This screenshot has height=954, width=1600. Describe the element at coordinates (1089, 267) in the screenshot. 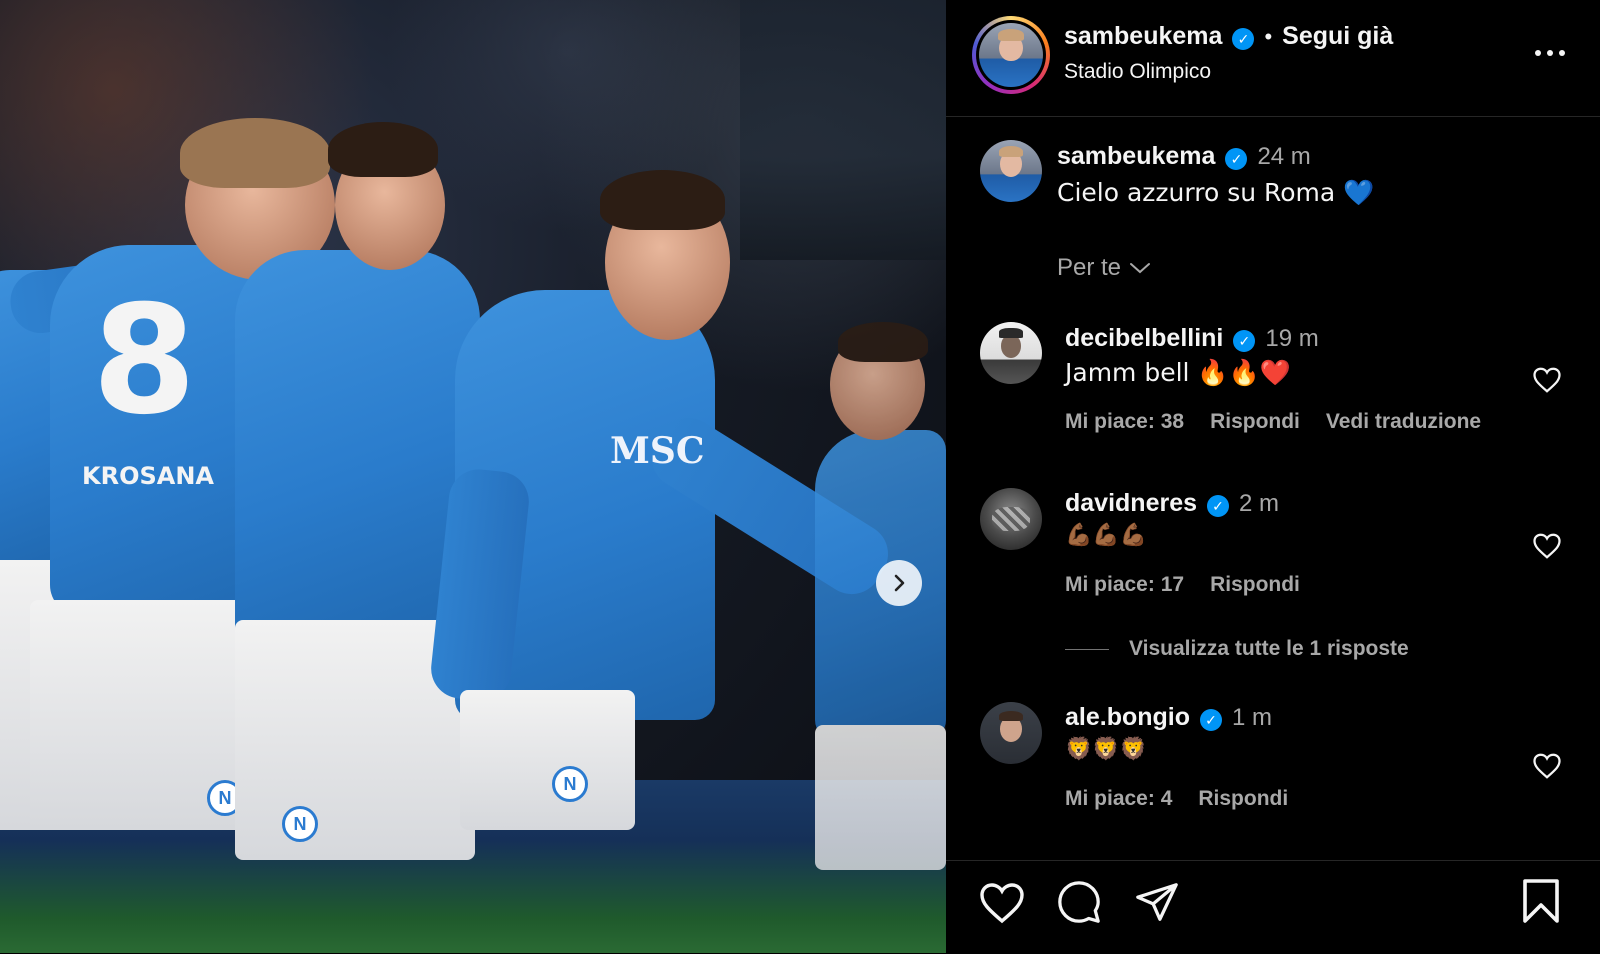

I see `filter-label: Per te` at that location.